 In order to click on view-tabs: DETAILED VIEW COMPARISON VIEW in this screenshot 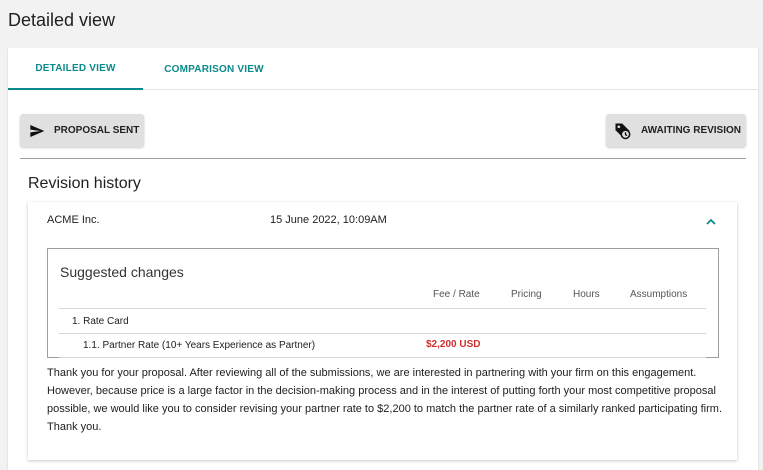, I will do `click(383, 69)`.